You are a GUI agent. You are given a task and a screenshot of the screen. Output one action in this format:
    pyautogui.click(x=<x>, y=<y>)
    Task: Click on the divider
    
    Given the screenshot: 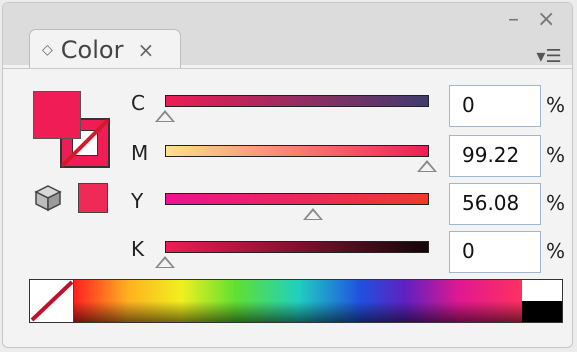 What is the action you would take?
    pyautogui.click(x=287, y=68)
    